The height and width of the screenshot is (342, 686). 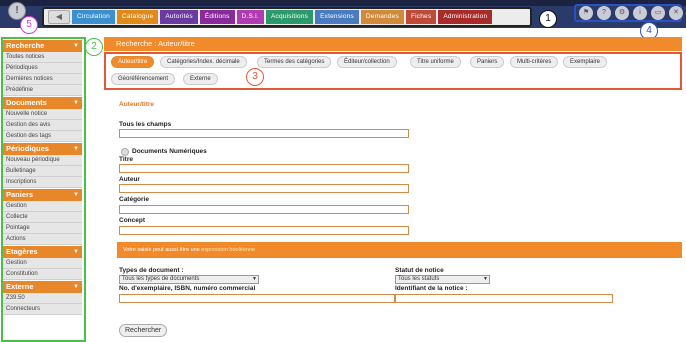 What do you see at coordinates (419, 270) in the screenshot?
I see `status-label: Statut de notice` at bounding box center [419, 270].